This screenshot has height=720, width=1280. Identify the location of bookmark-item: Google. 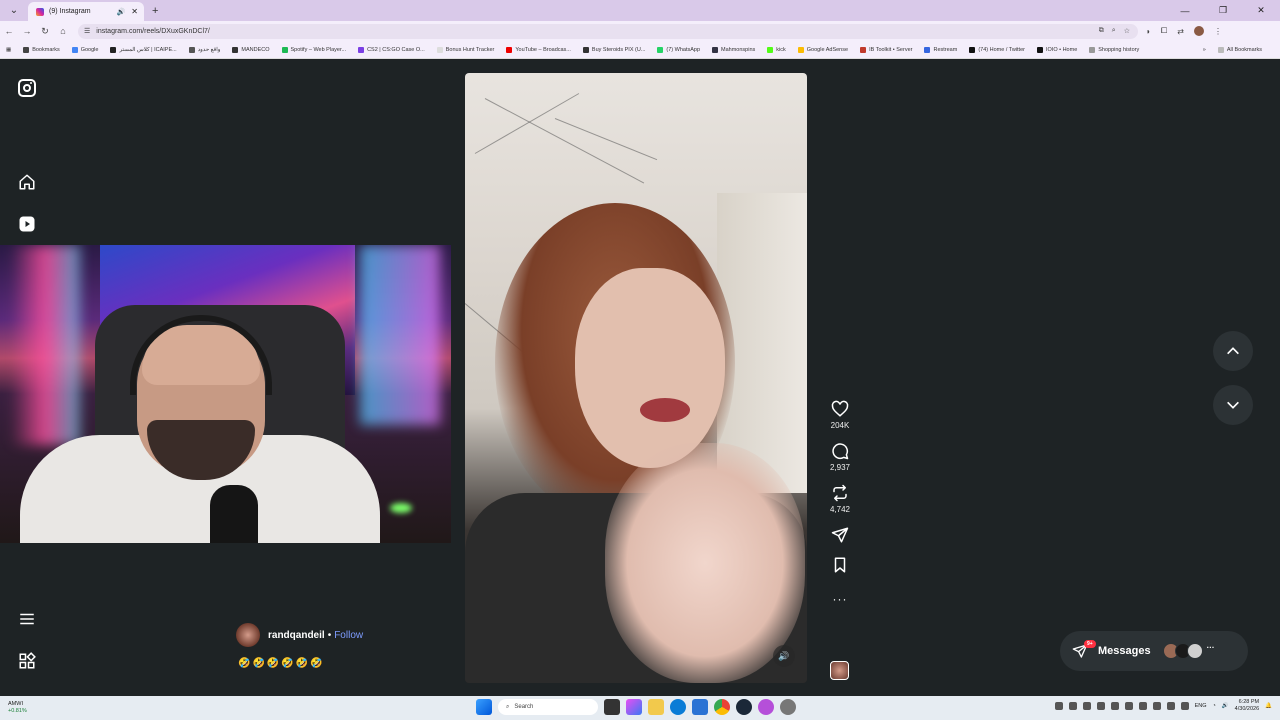
(85, 49).